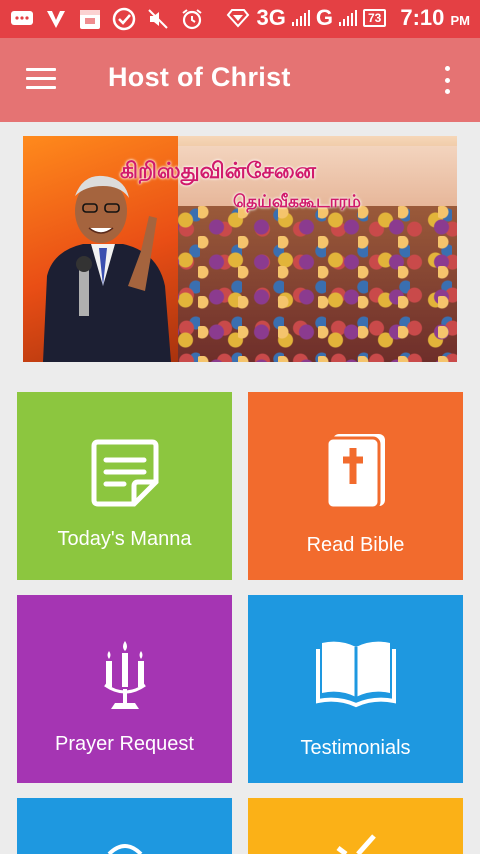 Image resolution: width=480 pixels, height=854 pixels. What do you see at coordinates (307, 284) in the screenshot?
I see `banner-crowd-image` at bounding box center [307, 284].